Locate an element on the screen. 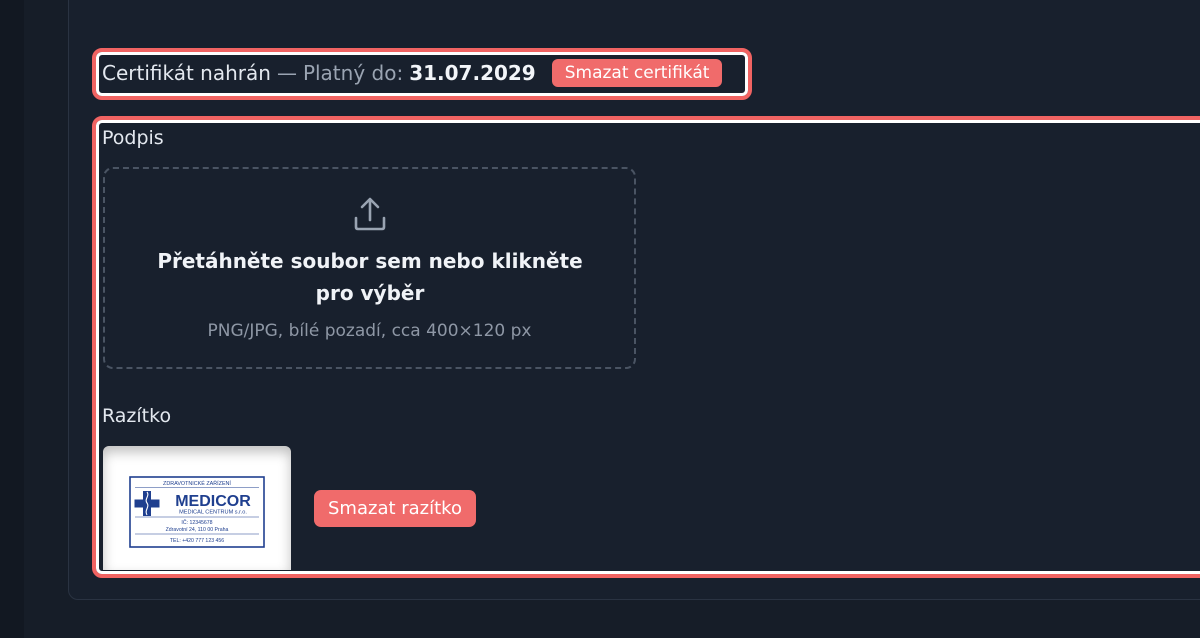 The height and width of the screenshot is (638, 1200). delete-stamp-button: Smazat razítko is located at coordinates (395, 508).